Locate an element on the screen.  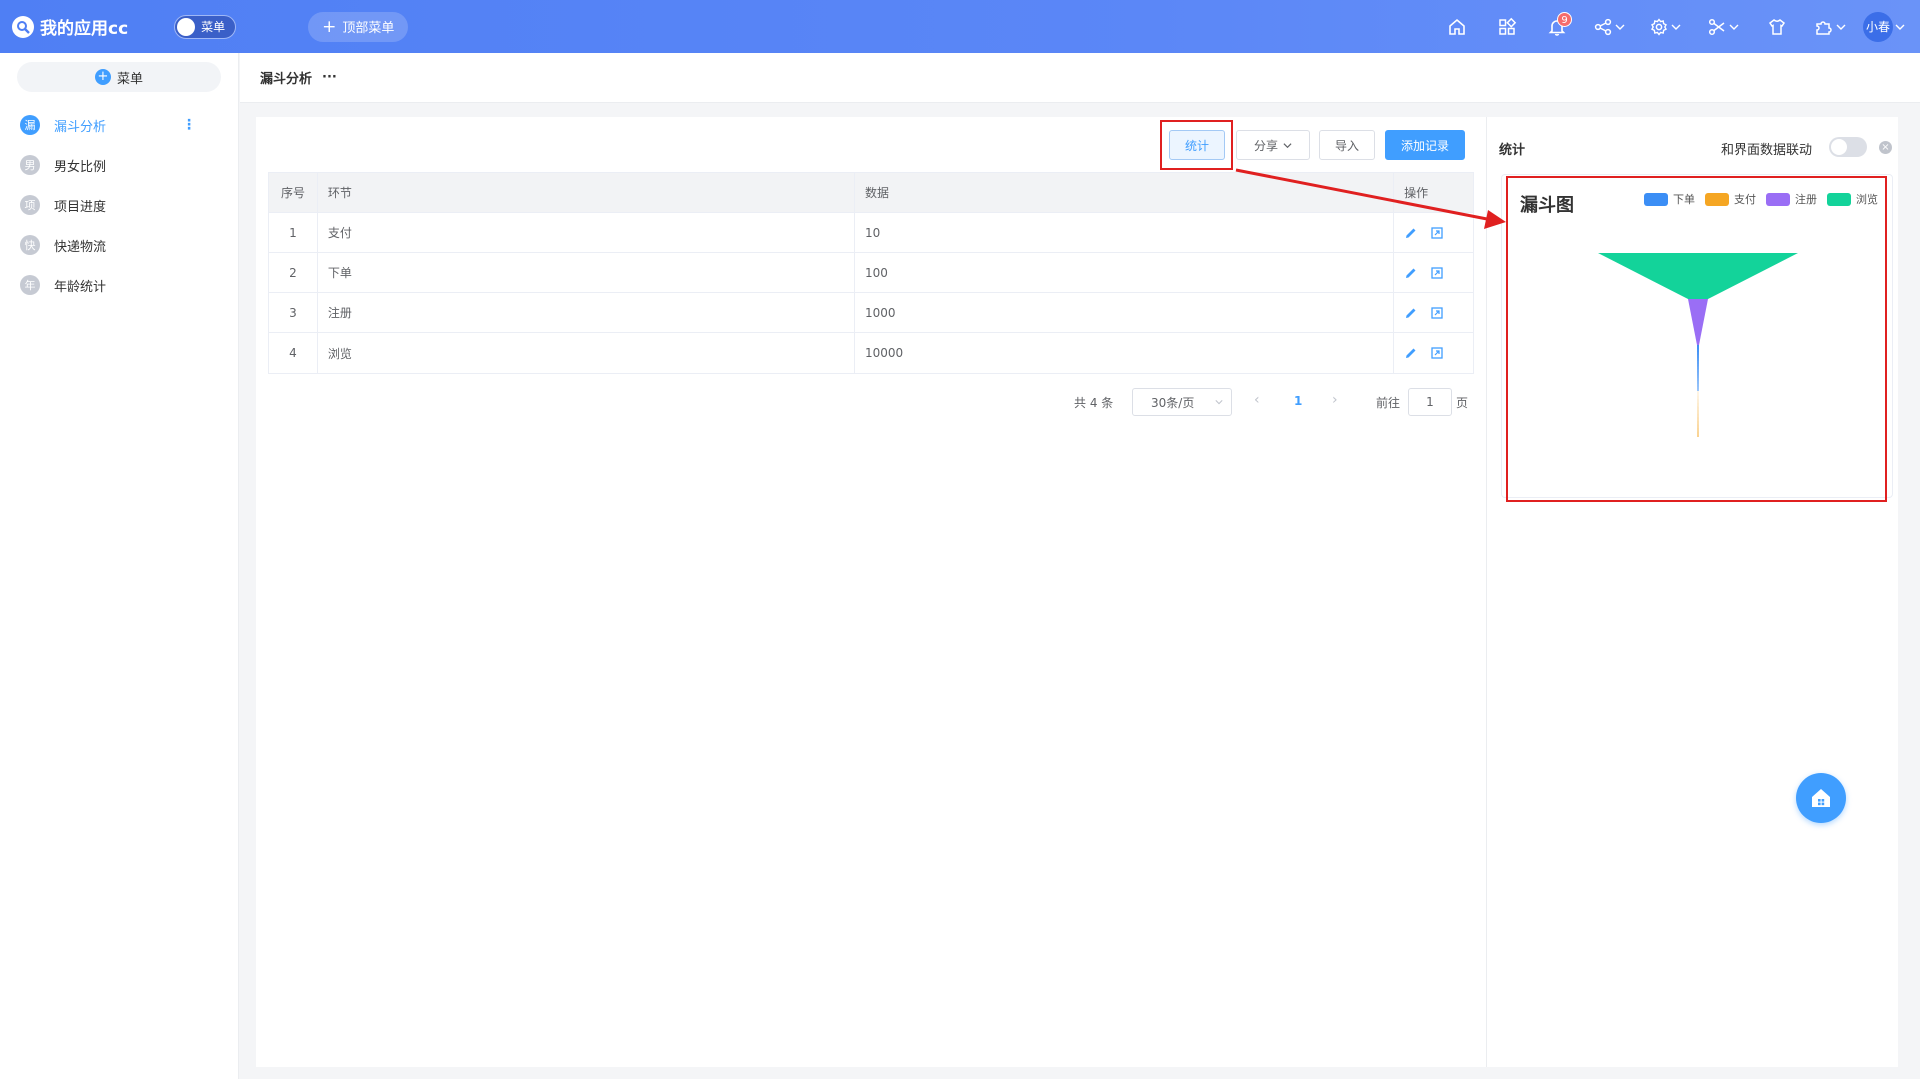
row-value: 10 is located at coordinates (1125, 232).